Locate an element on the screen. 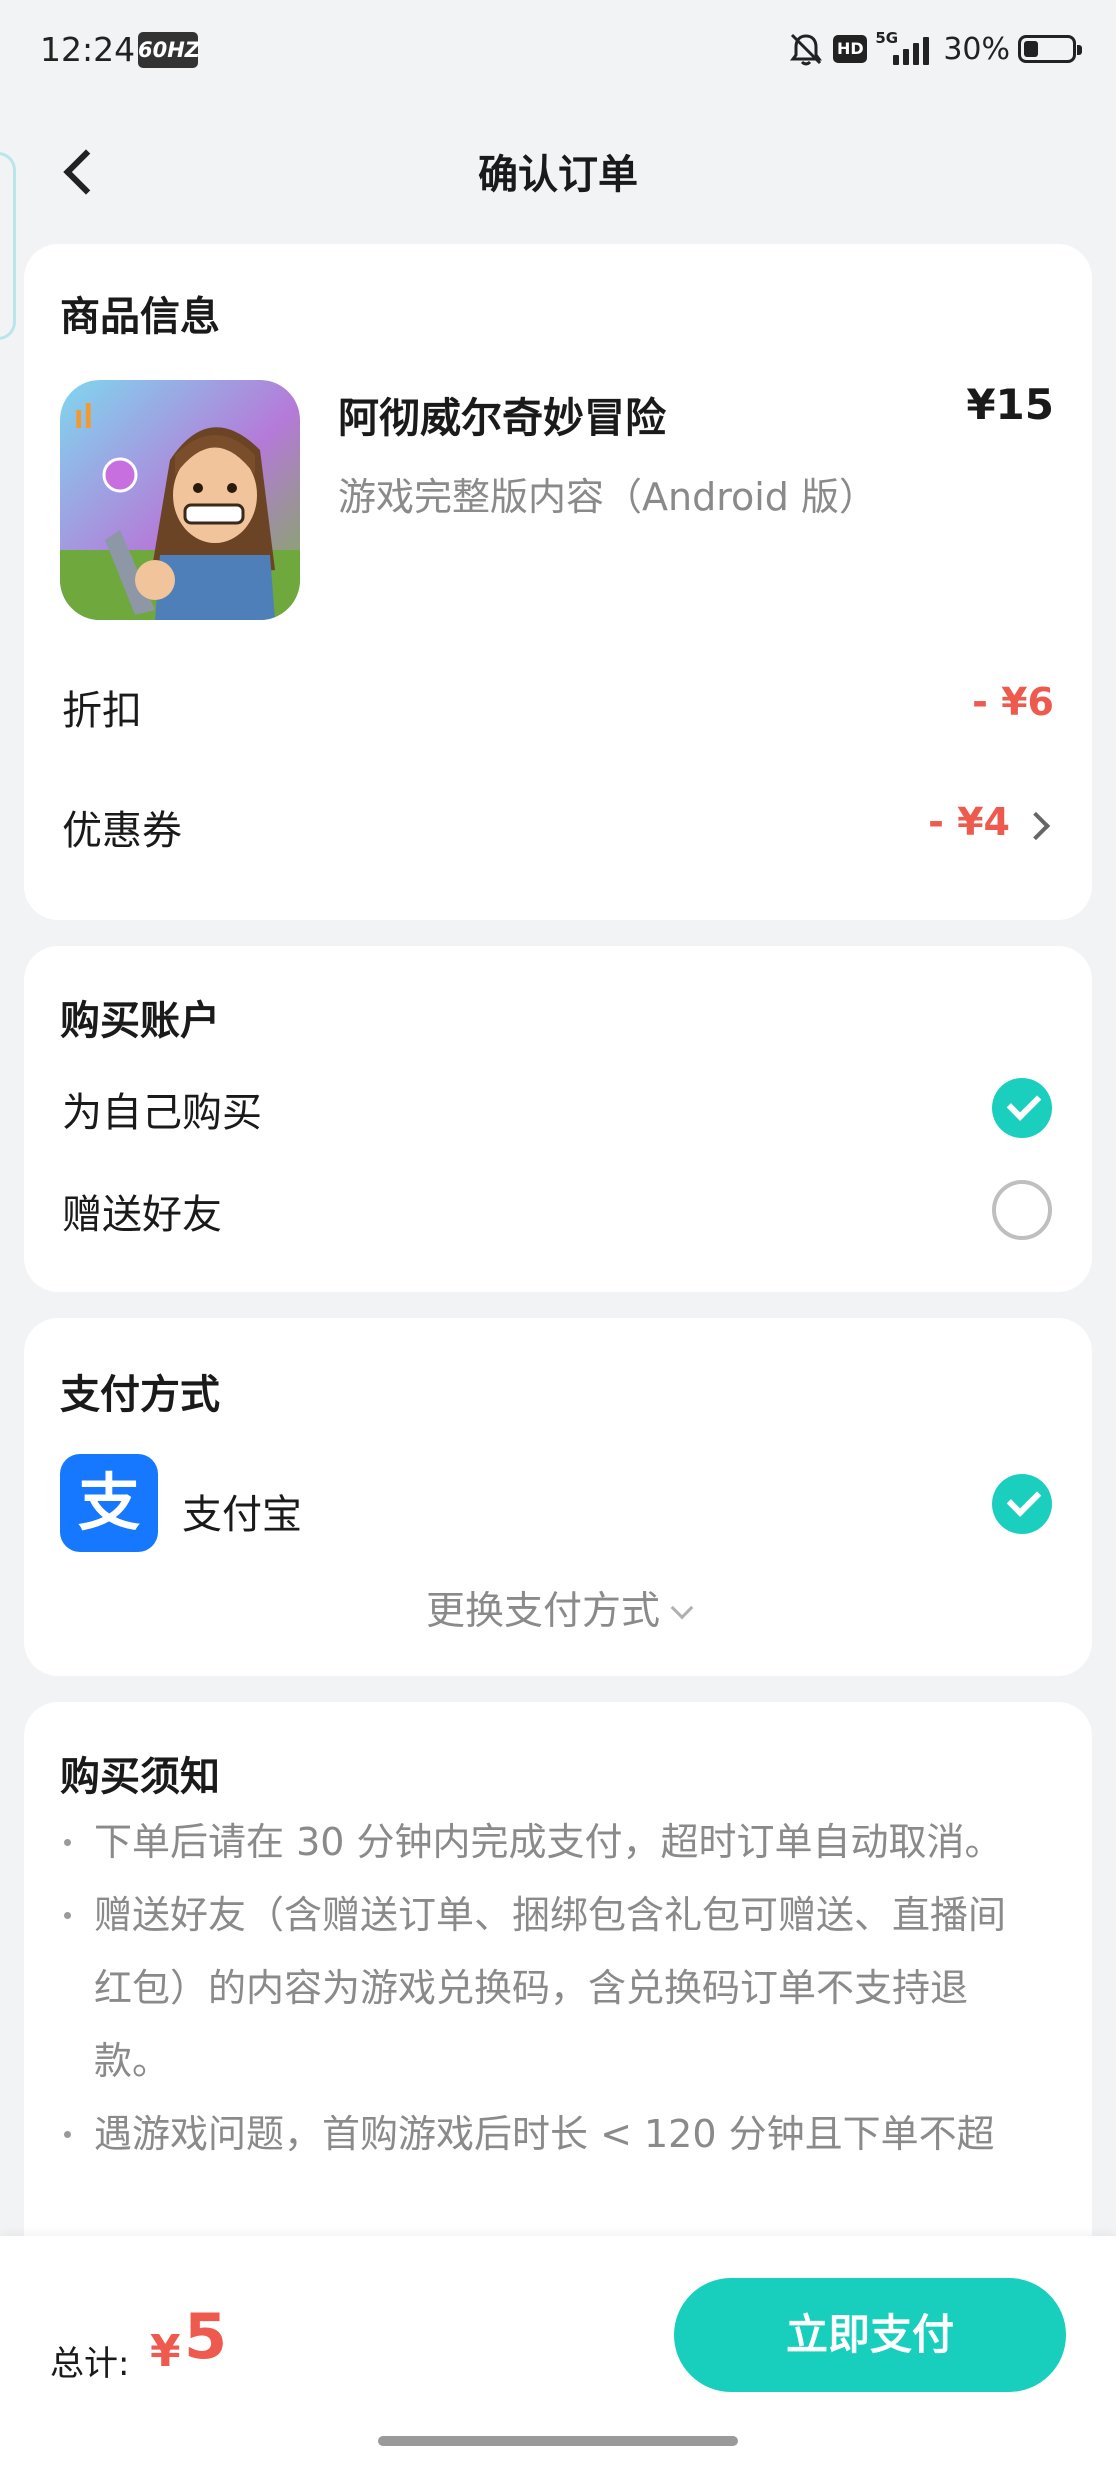  battery-fill is located at coordinates (1031, 49).